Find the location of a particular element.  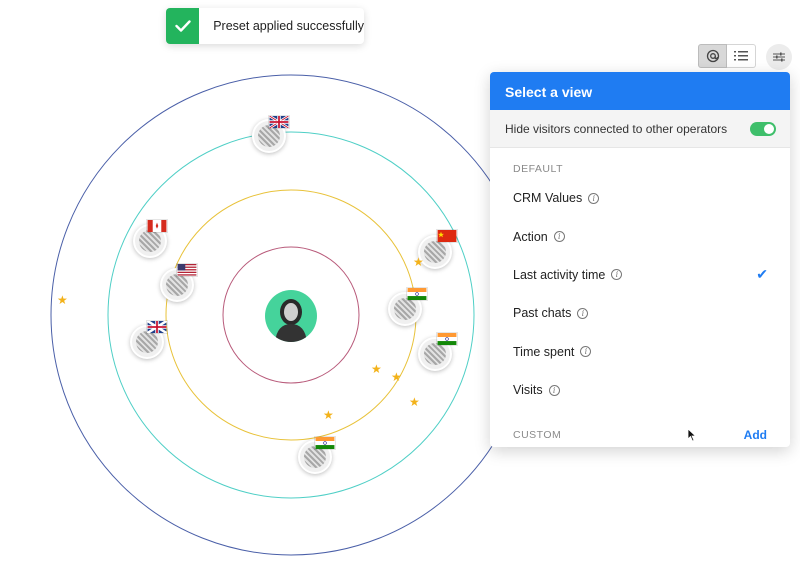

add-custom-link: Add is located at coordinates (755, 435).